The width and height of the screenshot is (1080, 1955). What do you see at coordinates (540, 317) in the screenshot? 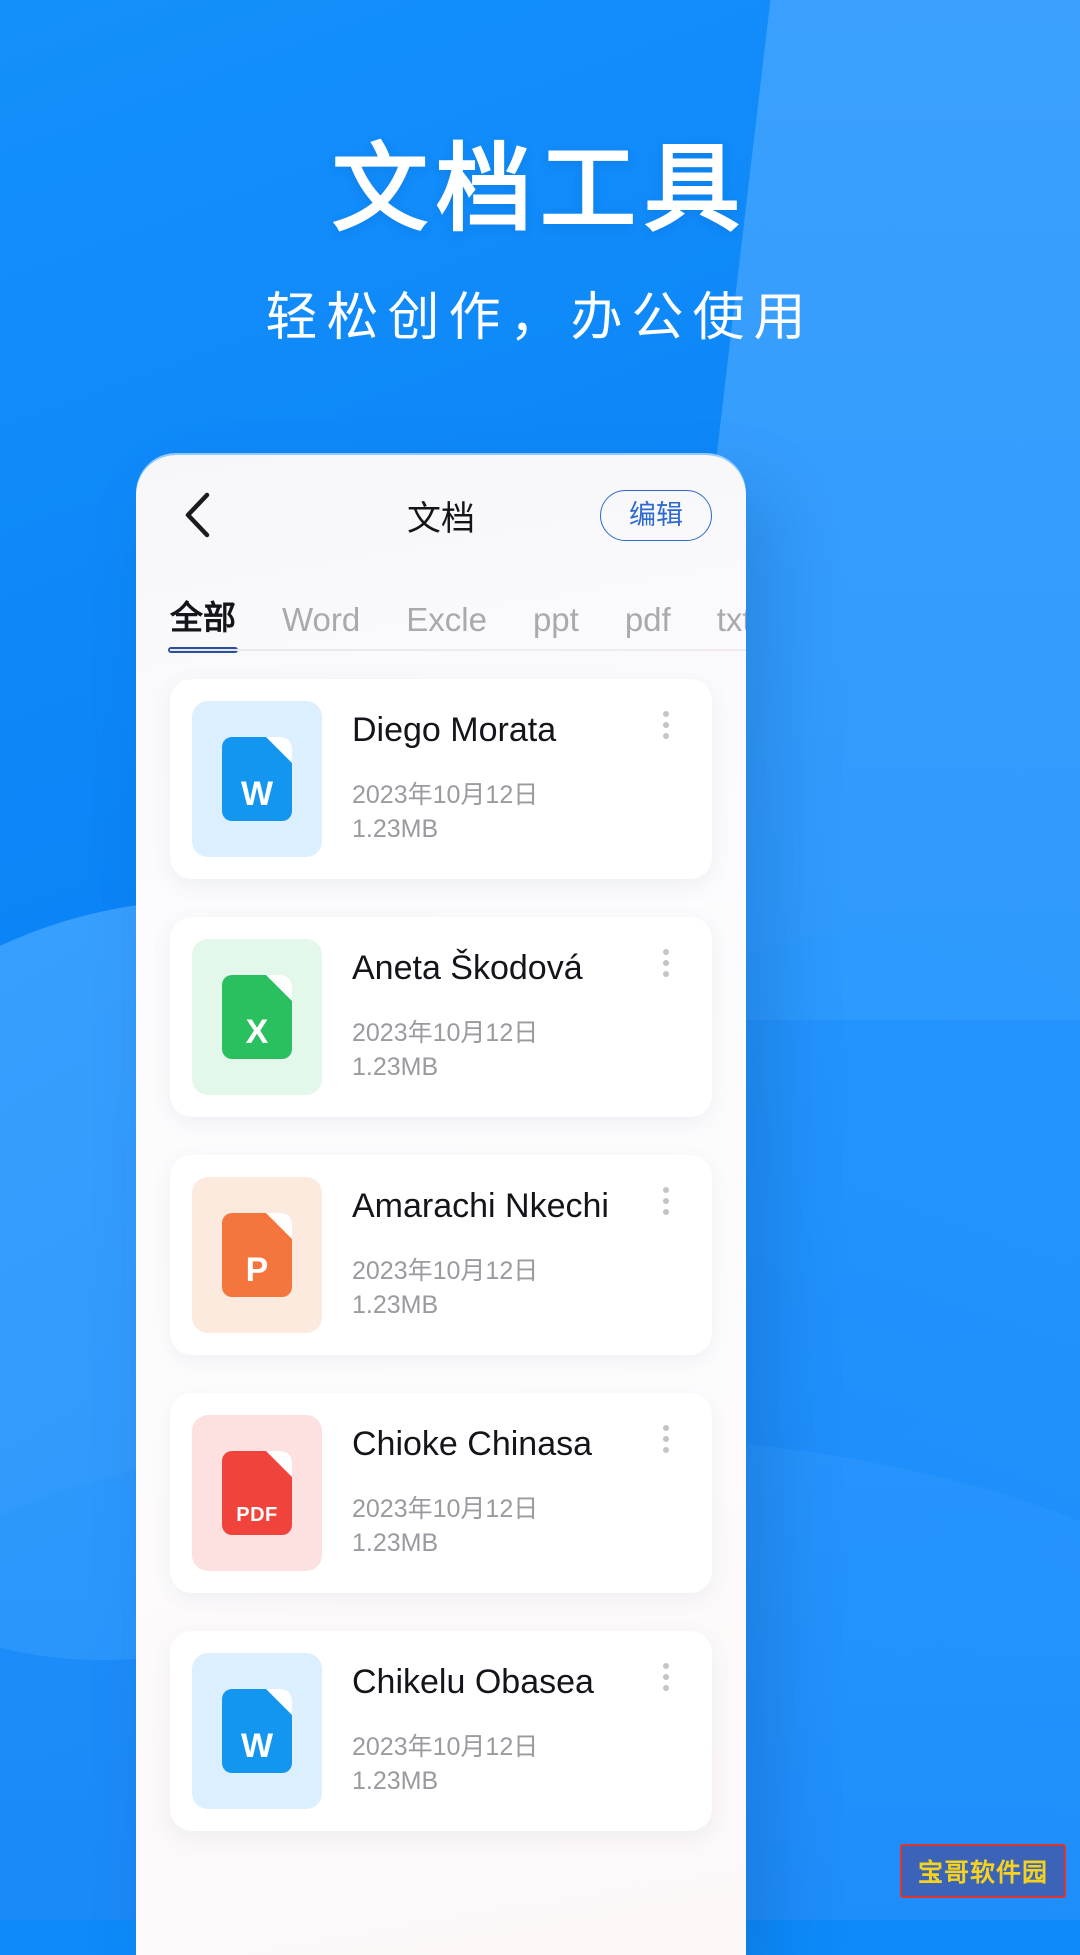
I see `page-subtitle: 轻松创作，办公使用` at bounding box center [540, 317].